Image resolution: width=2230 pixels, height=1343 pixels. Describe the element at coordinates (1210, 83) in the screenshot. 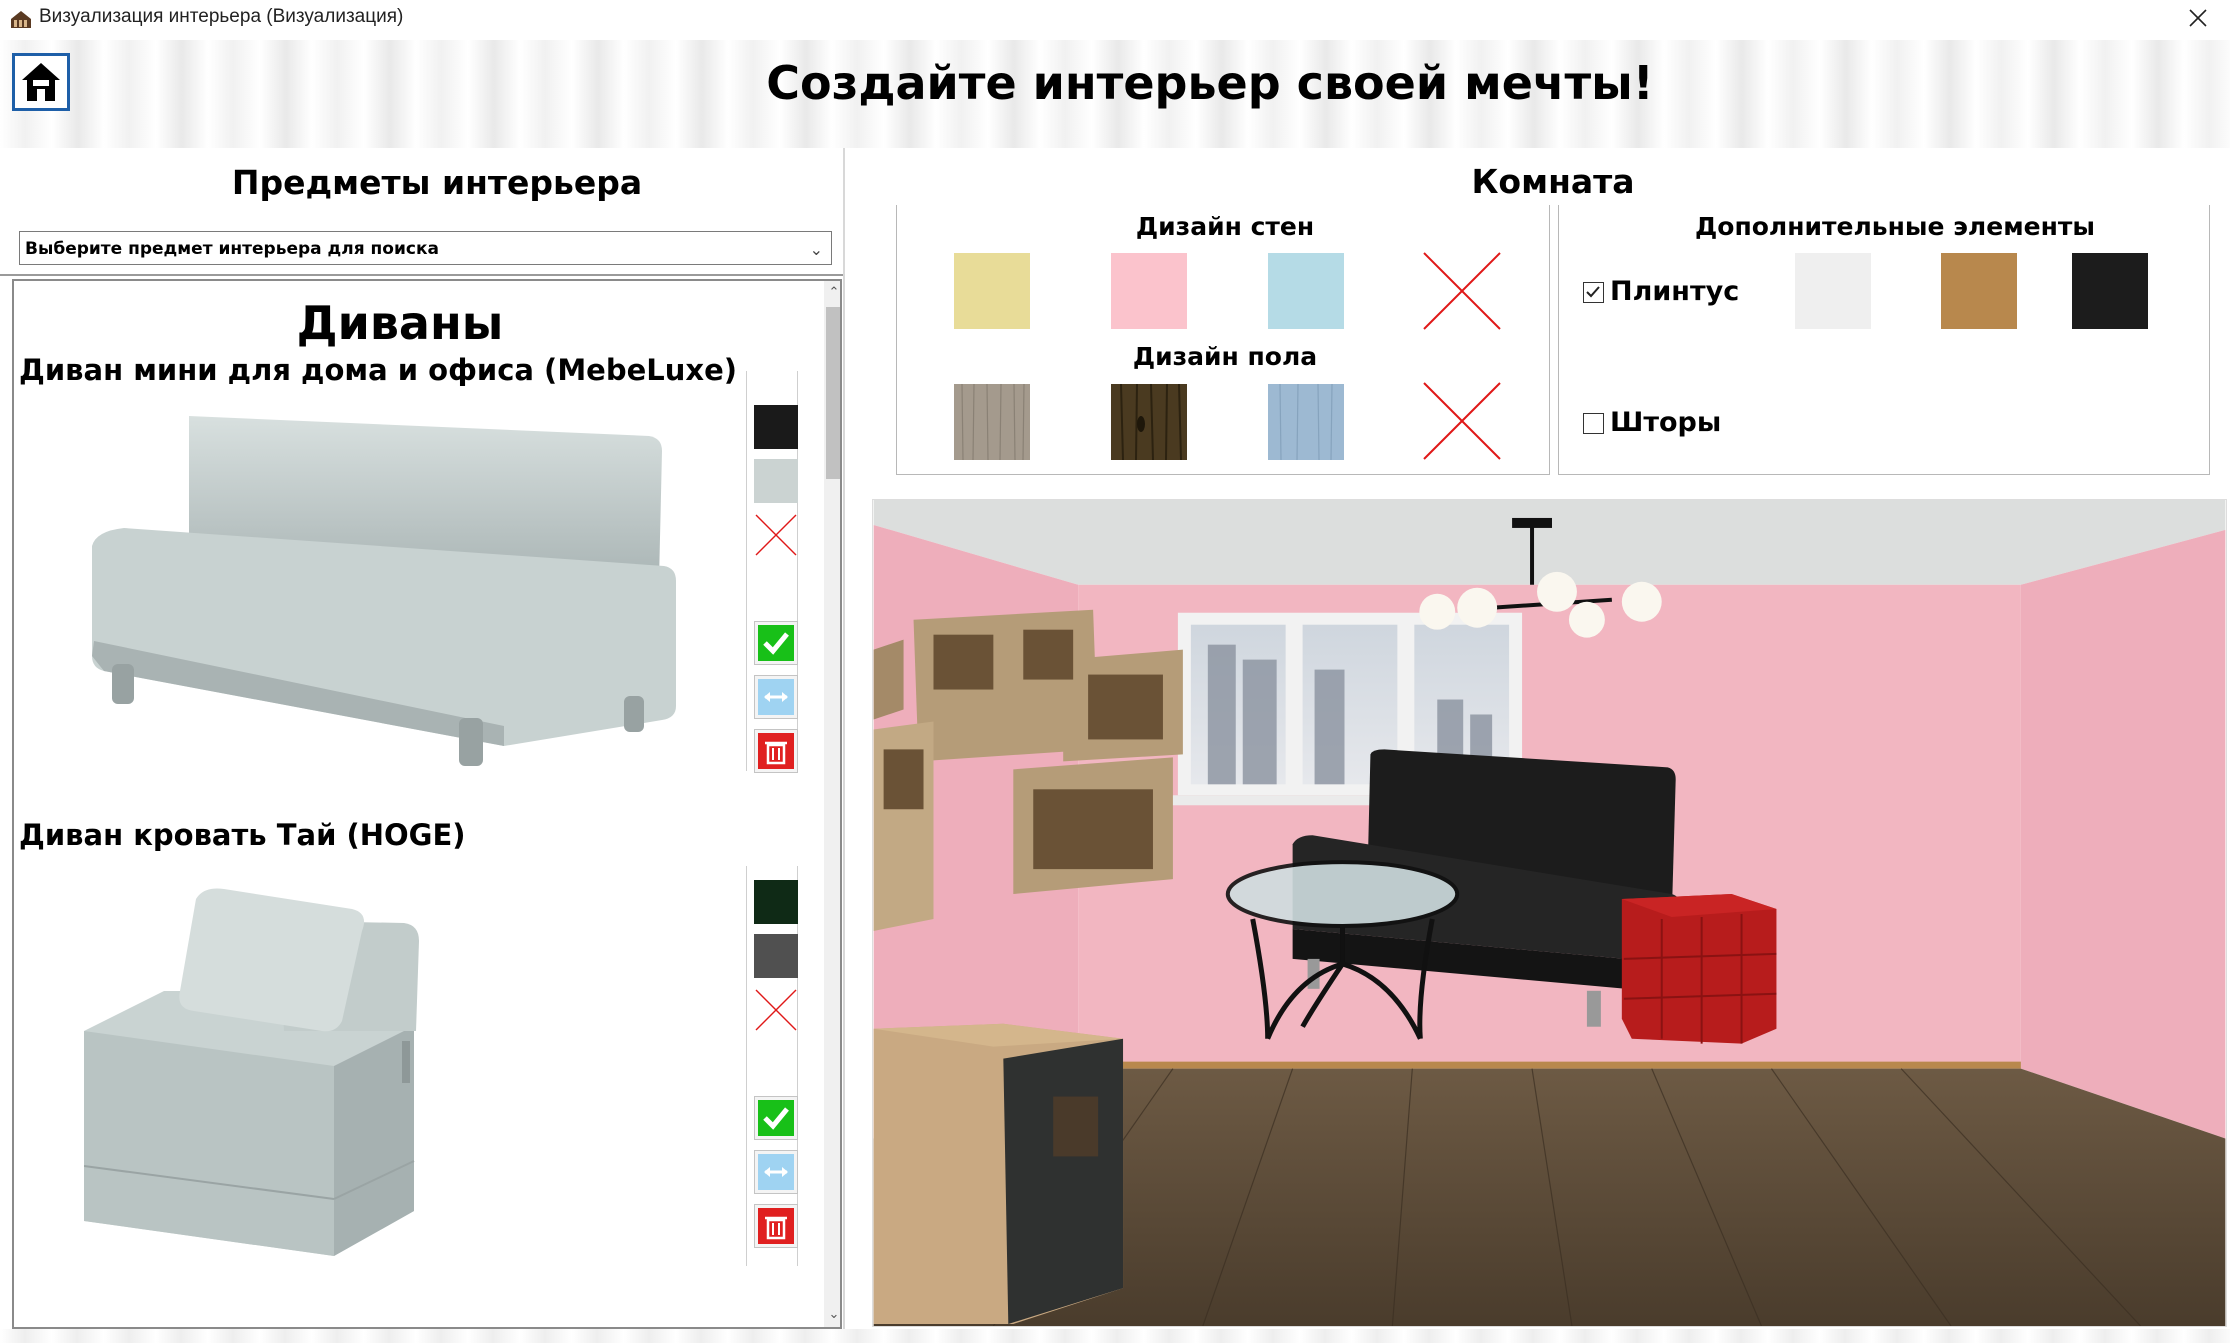

I see `page-title: Создайте интерьер своей мечты!` at that location.